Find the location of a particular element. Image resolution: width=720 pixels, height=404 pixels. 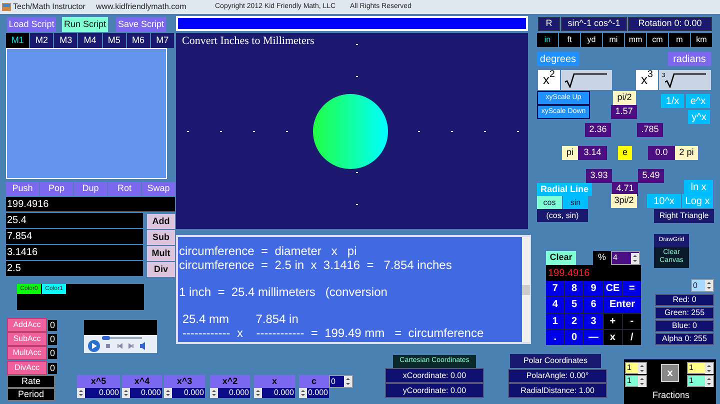

polar-title: Polar Coordinates is located at coordinates (555, 361).